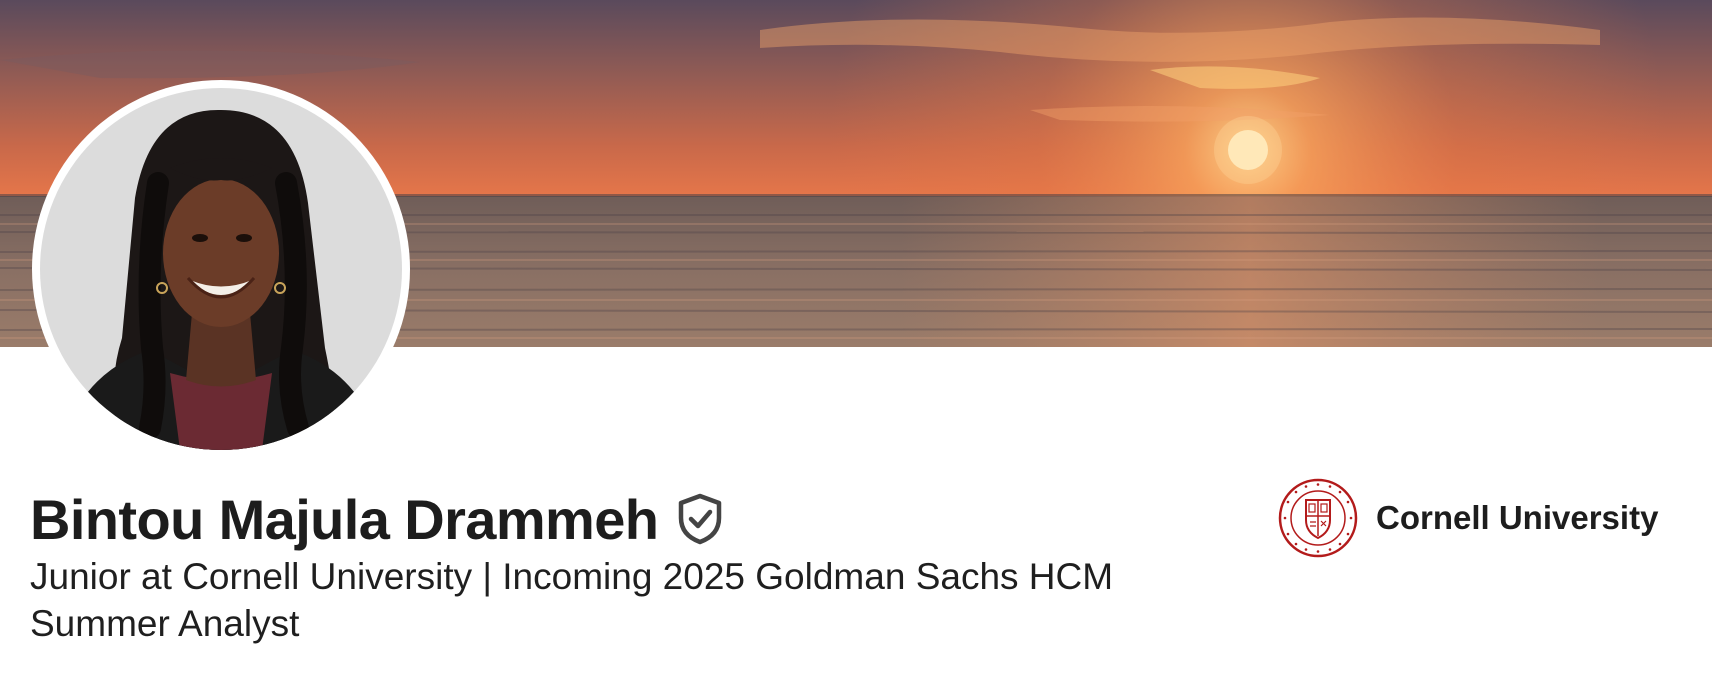 This screenshot has height=684, width=1712. Describe the element at coordinates (1517, 517) in the screenshot. I see `school-name: Cornell University` at that location.